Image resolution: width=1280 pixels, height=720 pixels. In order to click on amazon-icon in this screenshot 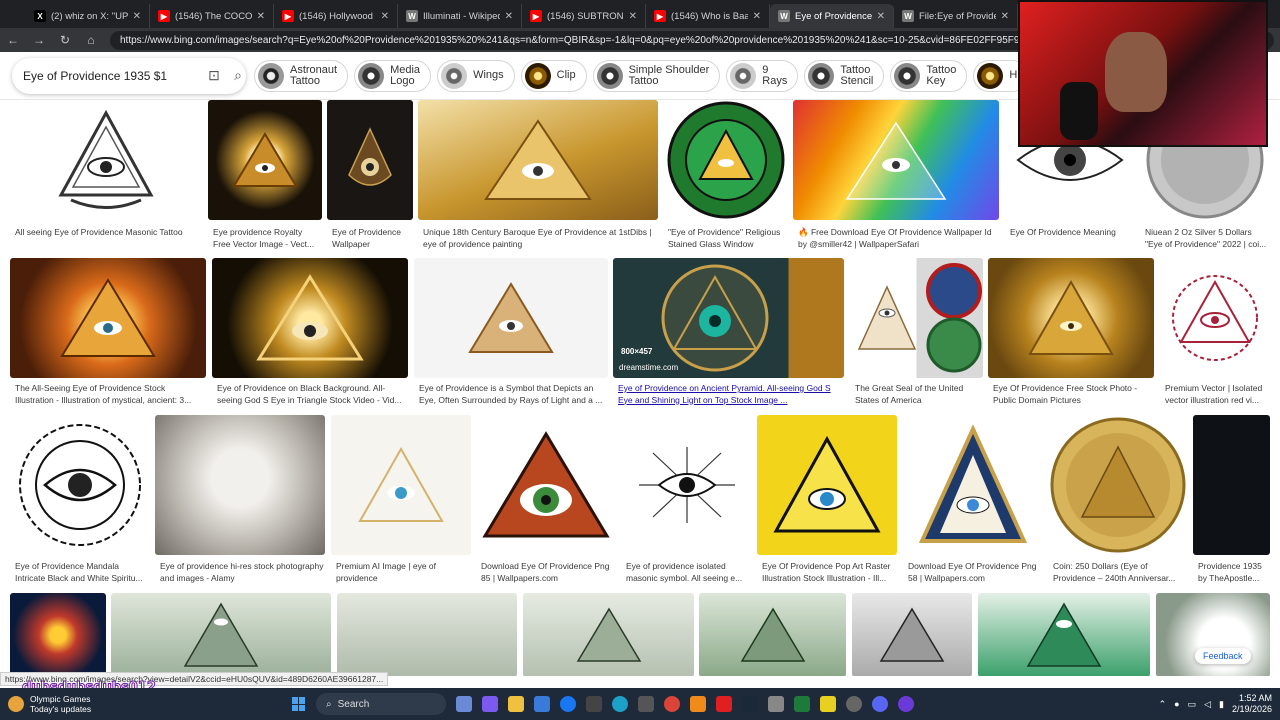, I will do `click(594, 704)`.